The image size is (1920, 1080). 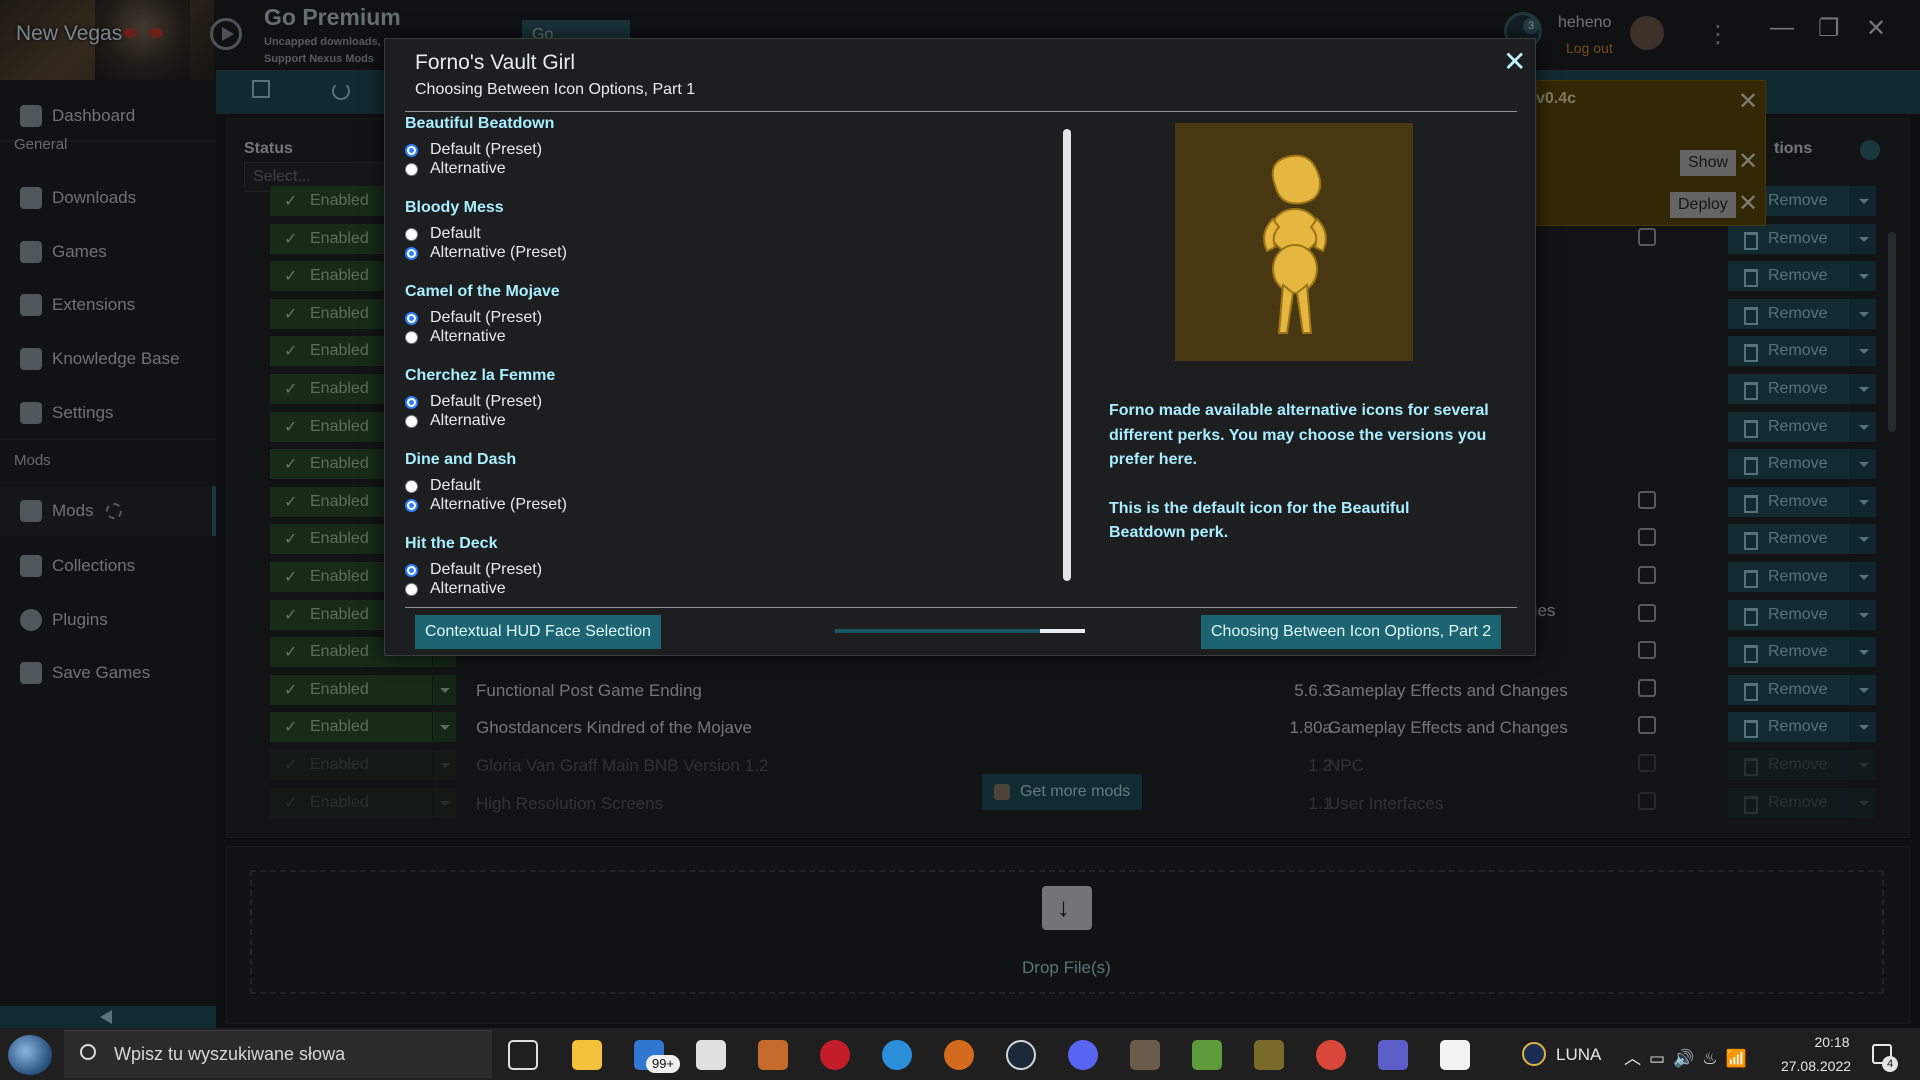 I want to click on progress-remaining, so click(x=1062, y=631).